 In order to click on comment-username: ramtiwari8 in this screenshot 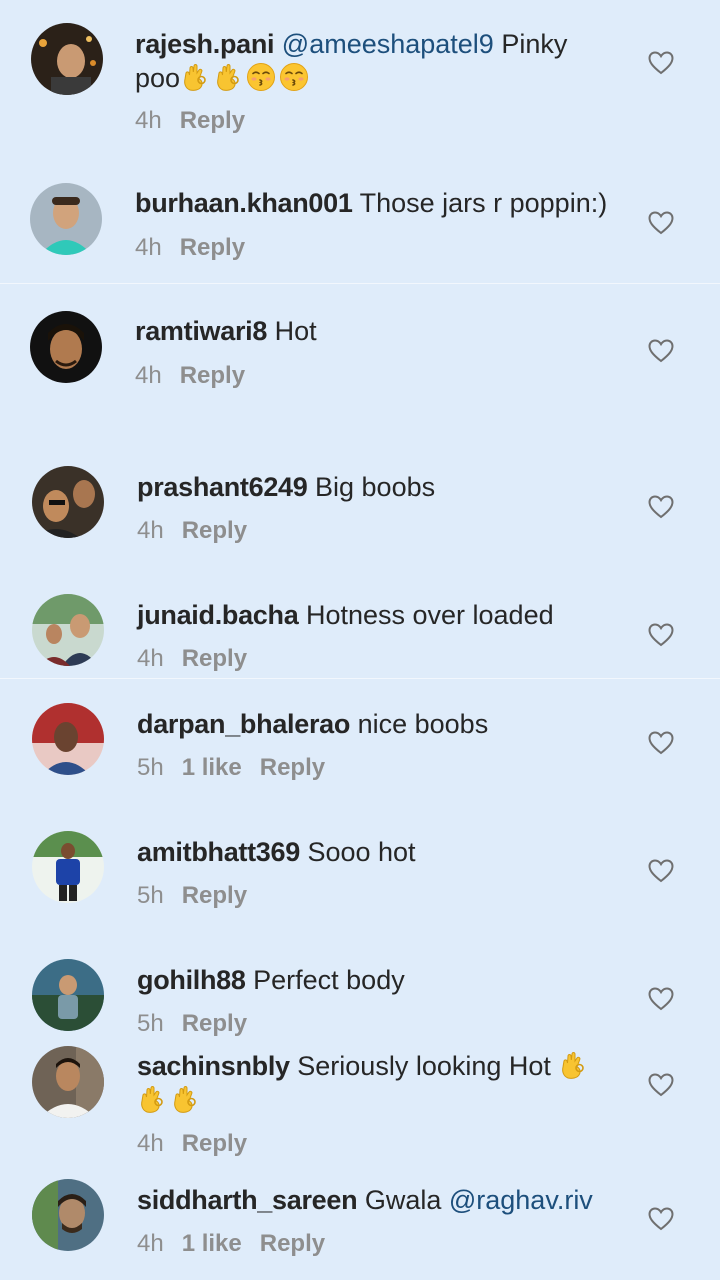, I will do `click(201, 331)`.